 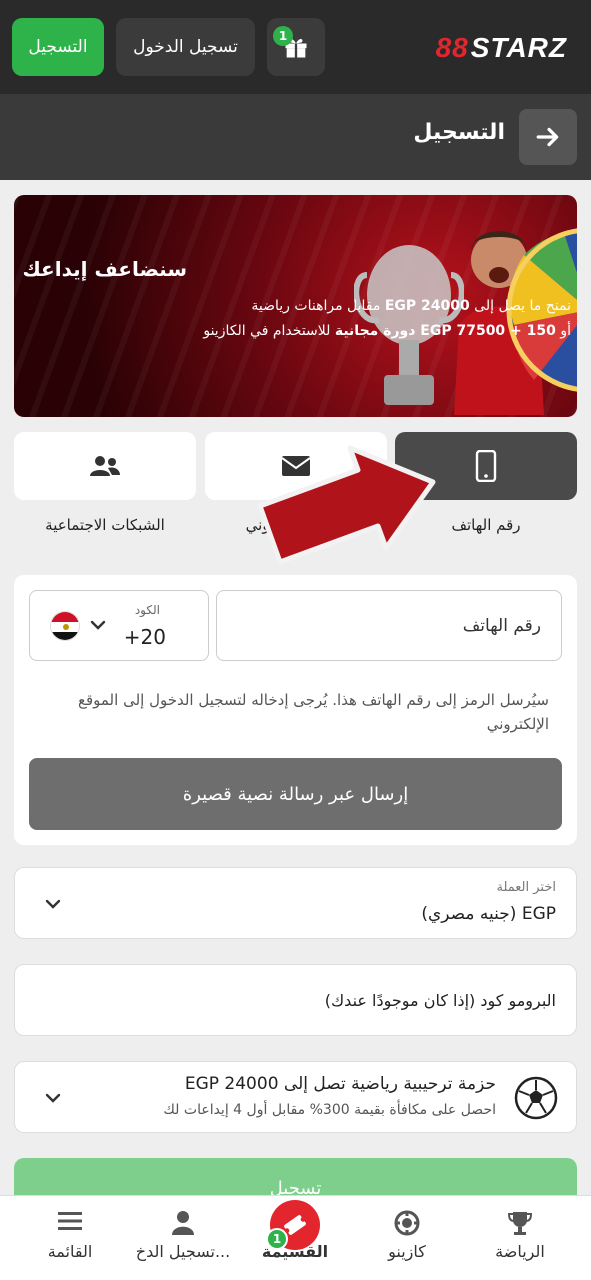 I want to click on code-value: +20, so click(x=144, y=637).